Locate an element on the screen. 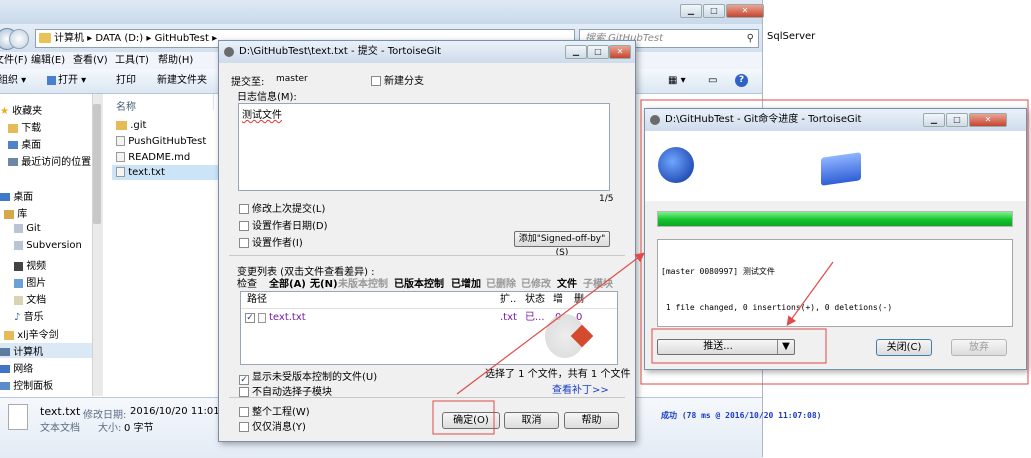 The height and width of the screenshot is (458, 1031). details-size-value: 0 字节 is located at coordinates (139, 428).